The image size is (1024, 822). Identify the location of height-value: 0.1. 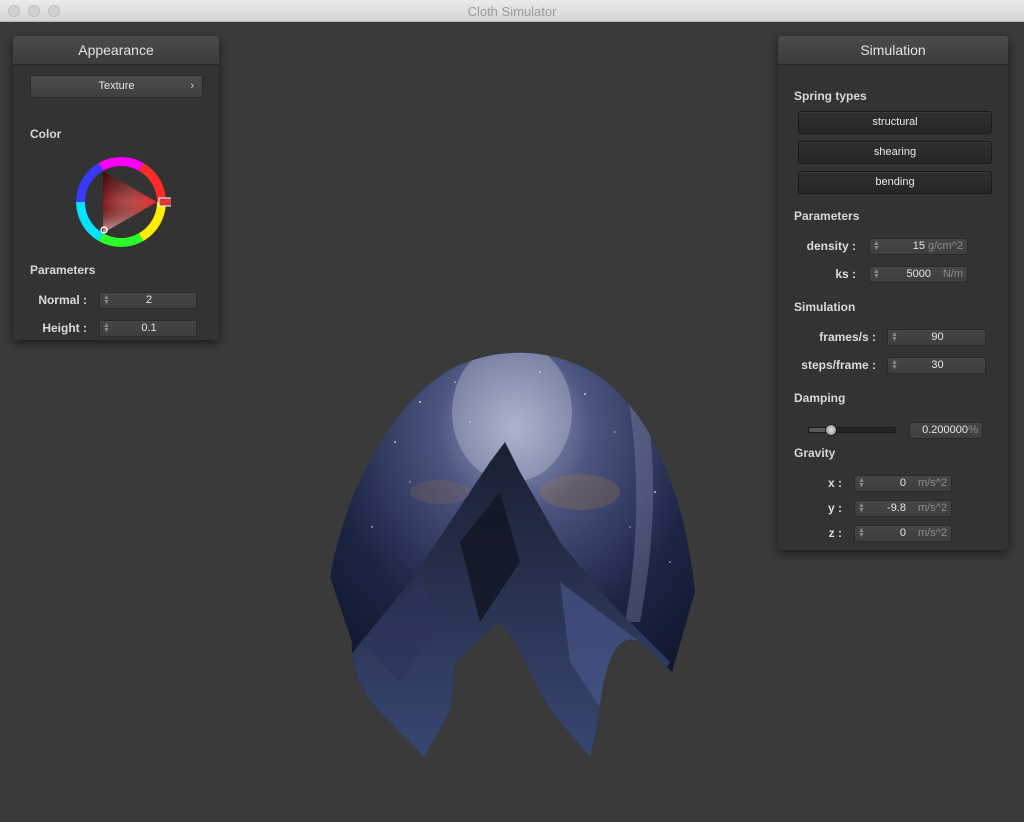
(149, 328).